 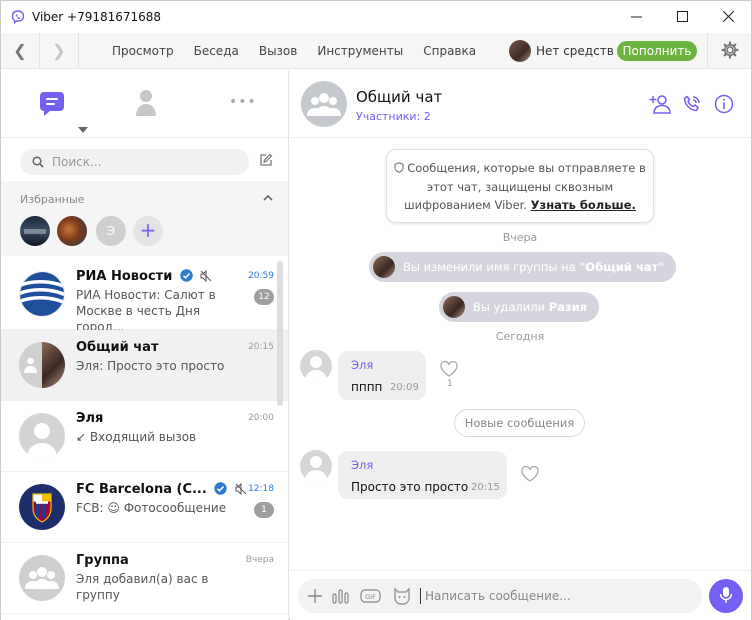 I want to click on chevron-right-icon: ❯, so click(x=59, y=50).